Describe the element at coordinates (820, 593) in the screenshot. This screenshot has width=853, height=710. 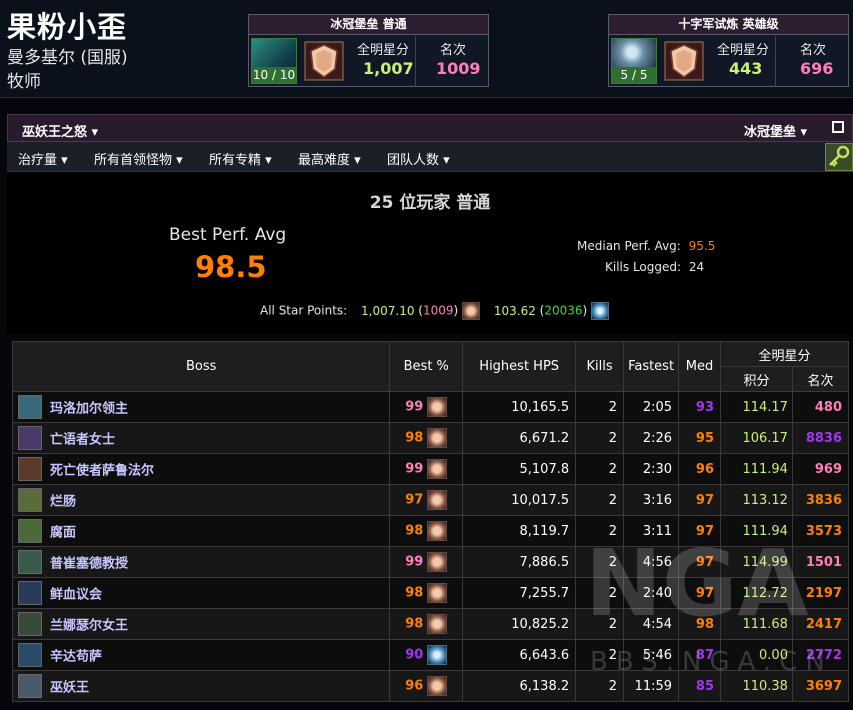
I see `allstar-rank: 2197` at that location.